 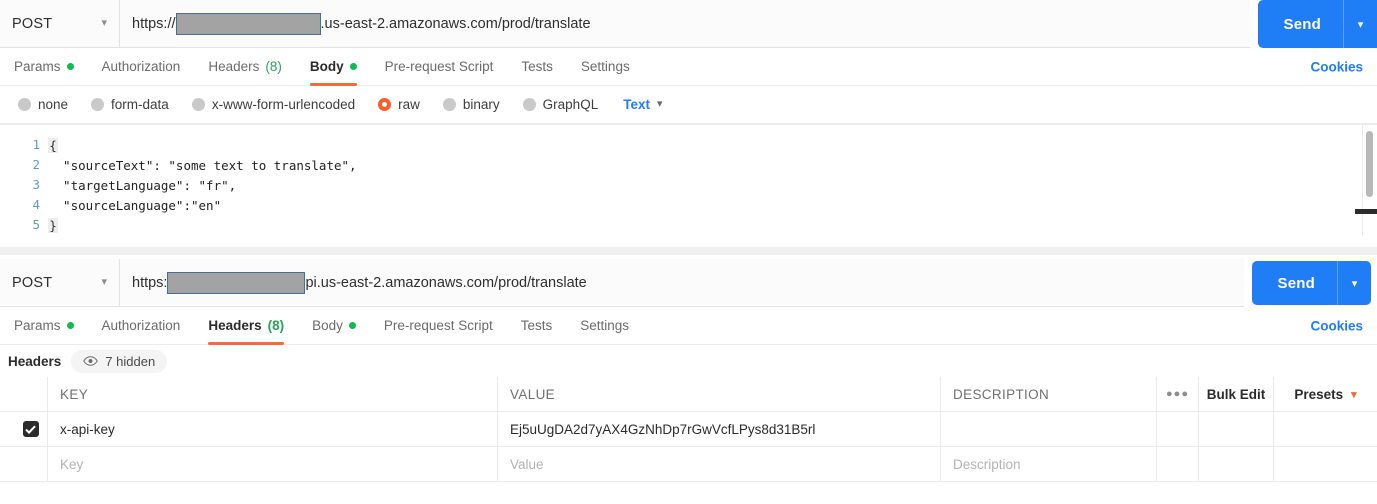 I want to click on body-type-binary: binary, so click(x=471, y=104).